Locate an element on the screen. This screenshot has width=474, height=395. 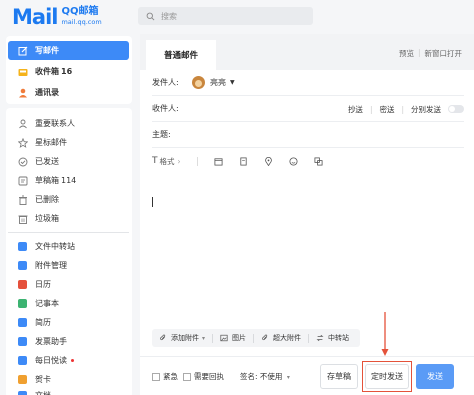
large-attachment-icon is located at coordinates (265, 337).